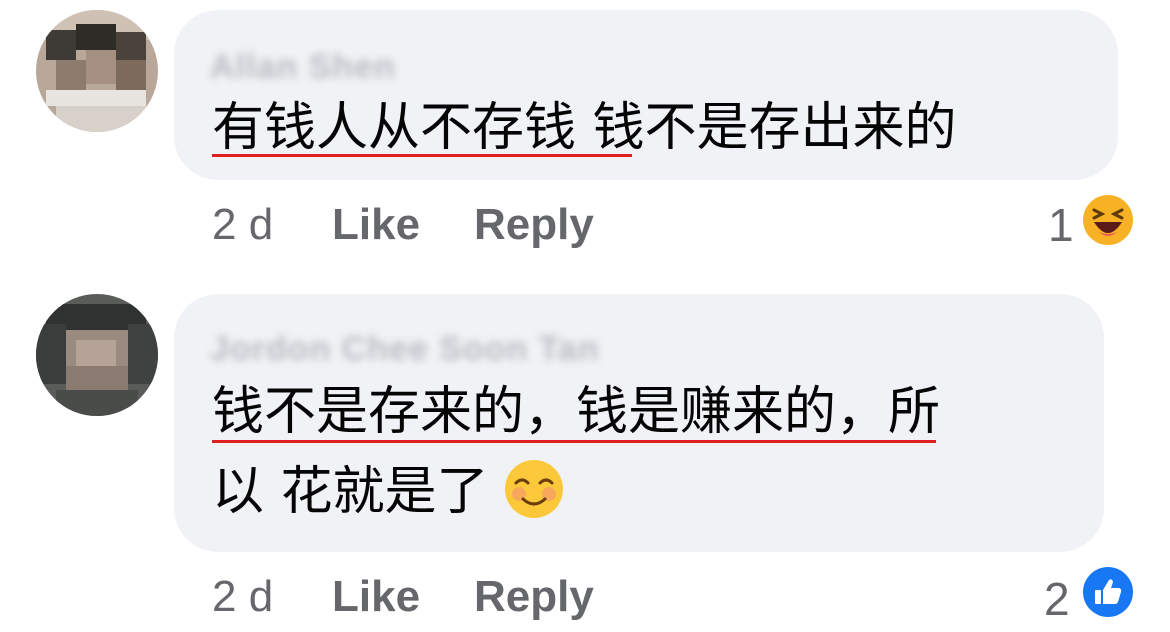  Describe the element at coordinates (584, 128) in the screenshot. I see `comment-text: 有钱人从不存钱 钱不是存出来的` at that location.